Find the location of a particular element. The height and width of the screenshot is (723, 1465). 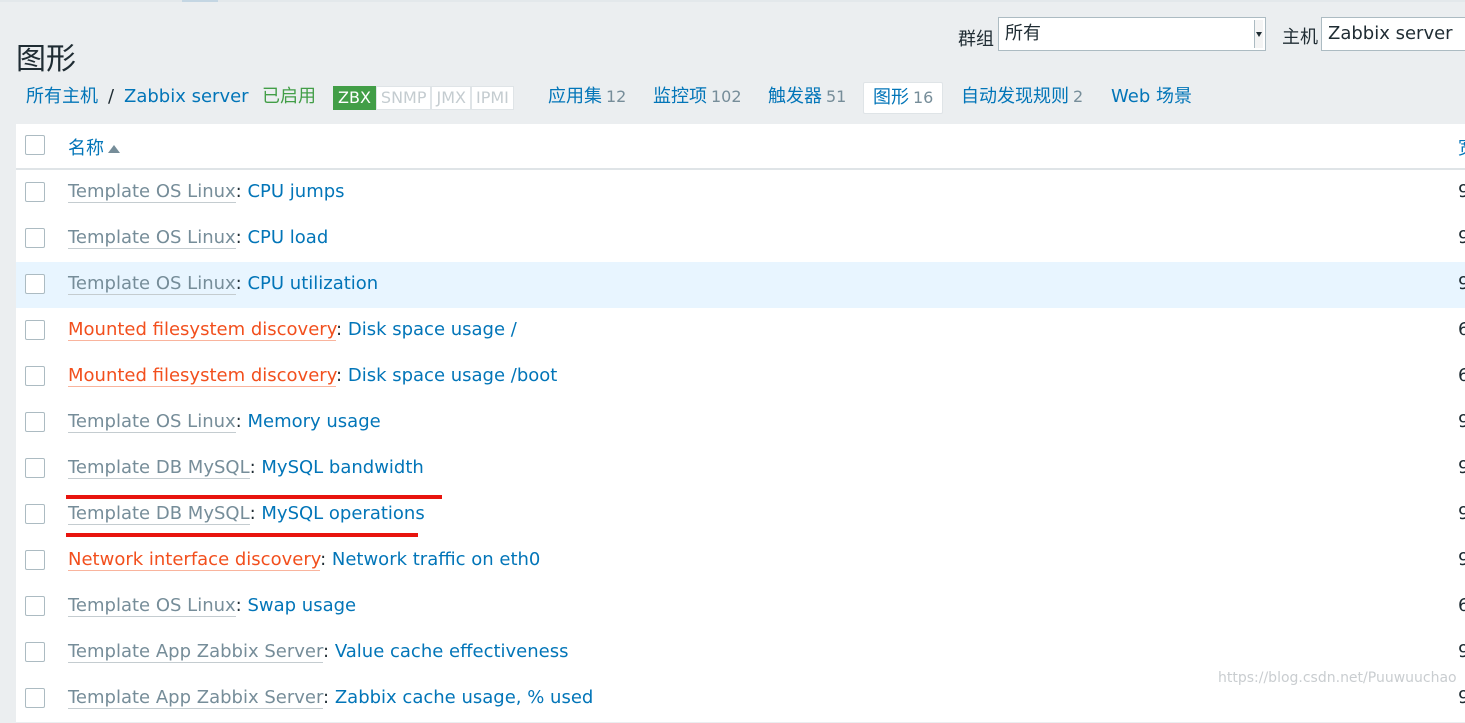

chevron-down-icon is located at coordinates (1258, 34).